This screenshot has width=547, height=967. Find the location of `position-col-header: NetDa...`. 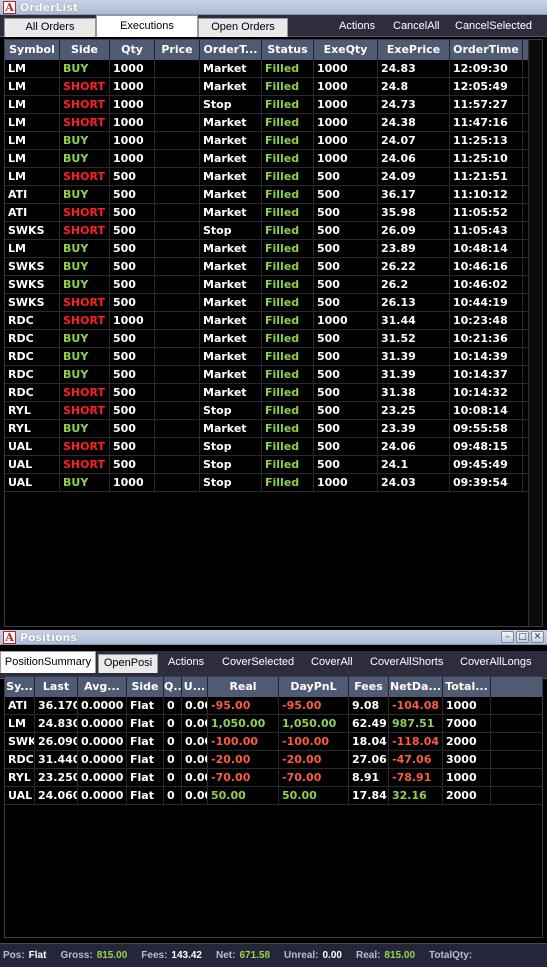

position-col-header: NetDa... is located at coordinates (416, 687).